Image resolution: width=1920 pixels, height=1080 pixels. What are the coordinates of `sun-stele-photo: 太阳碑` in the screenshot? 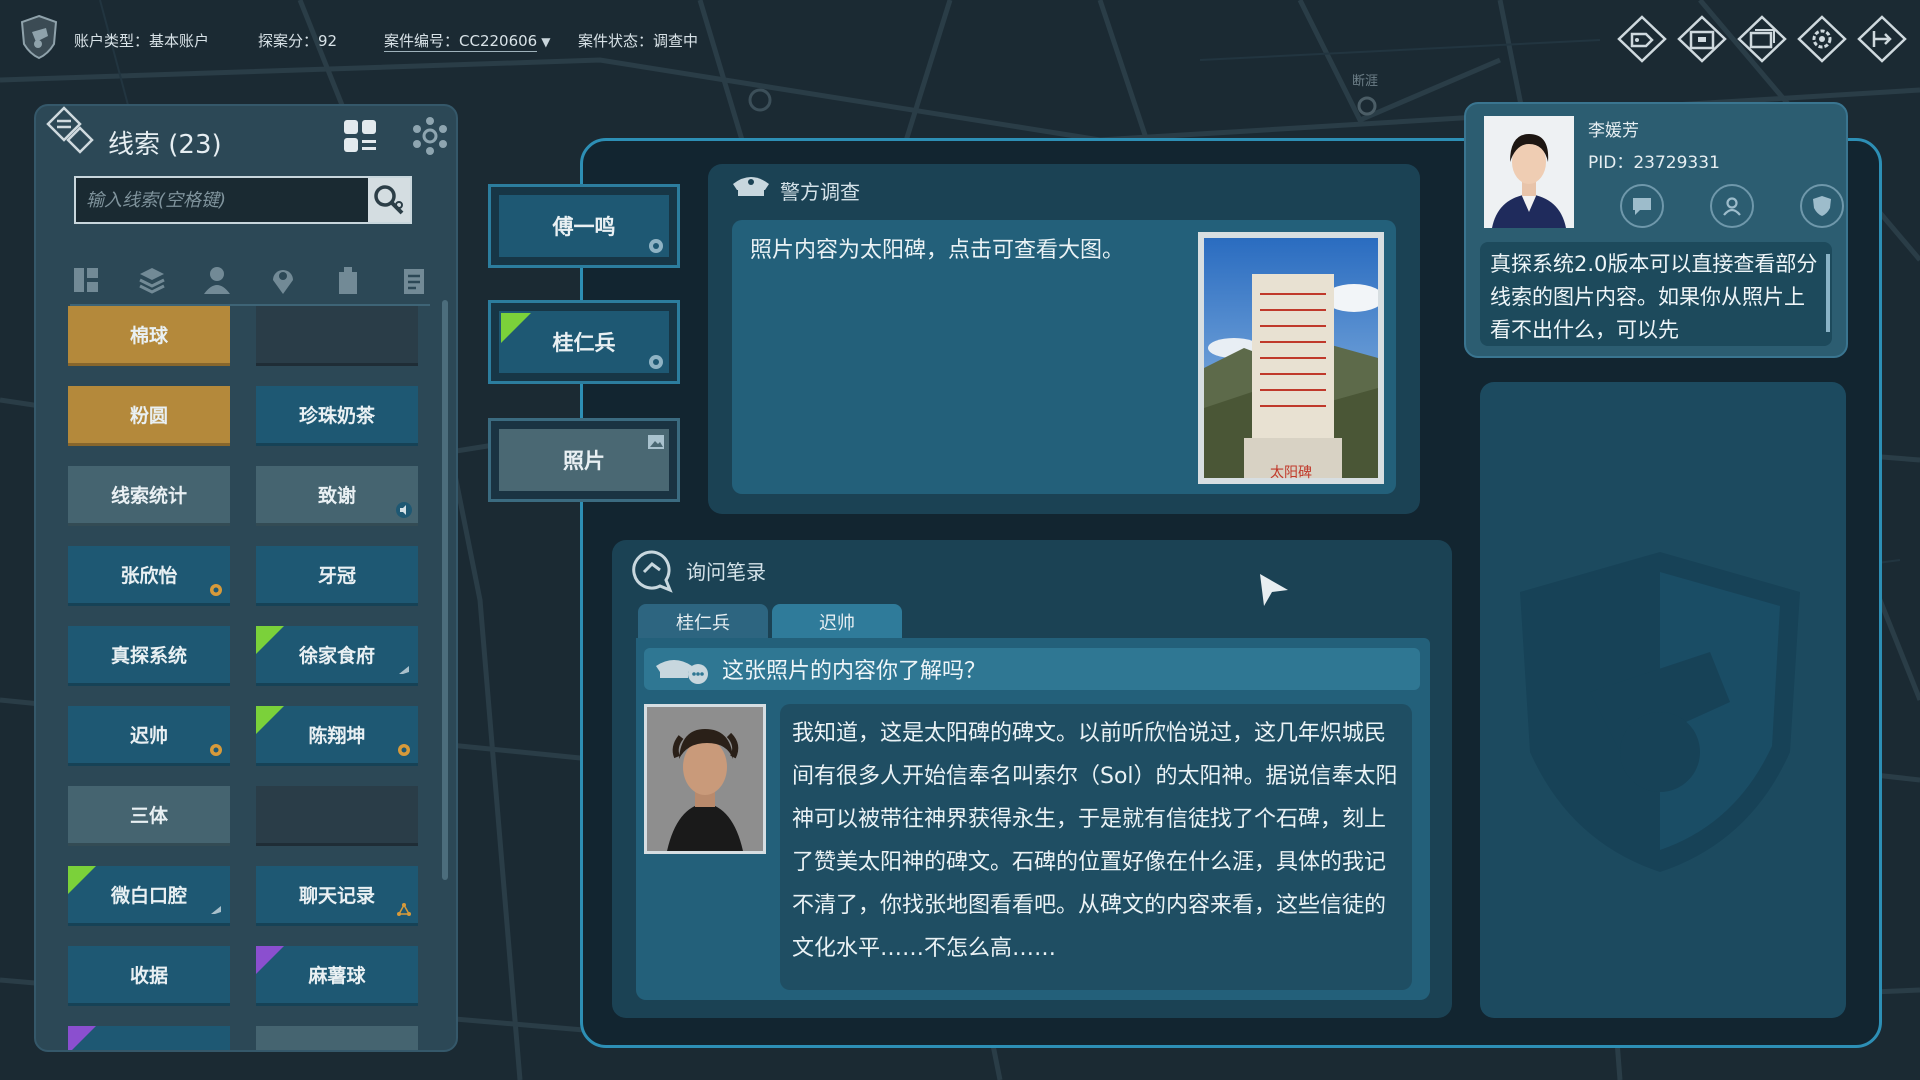 It's located at (1291, 358).